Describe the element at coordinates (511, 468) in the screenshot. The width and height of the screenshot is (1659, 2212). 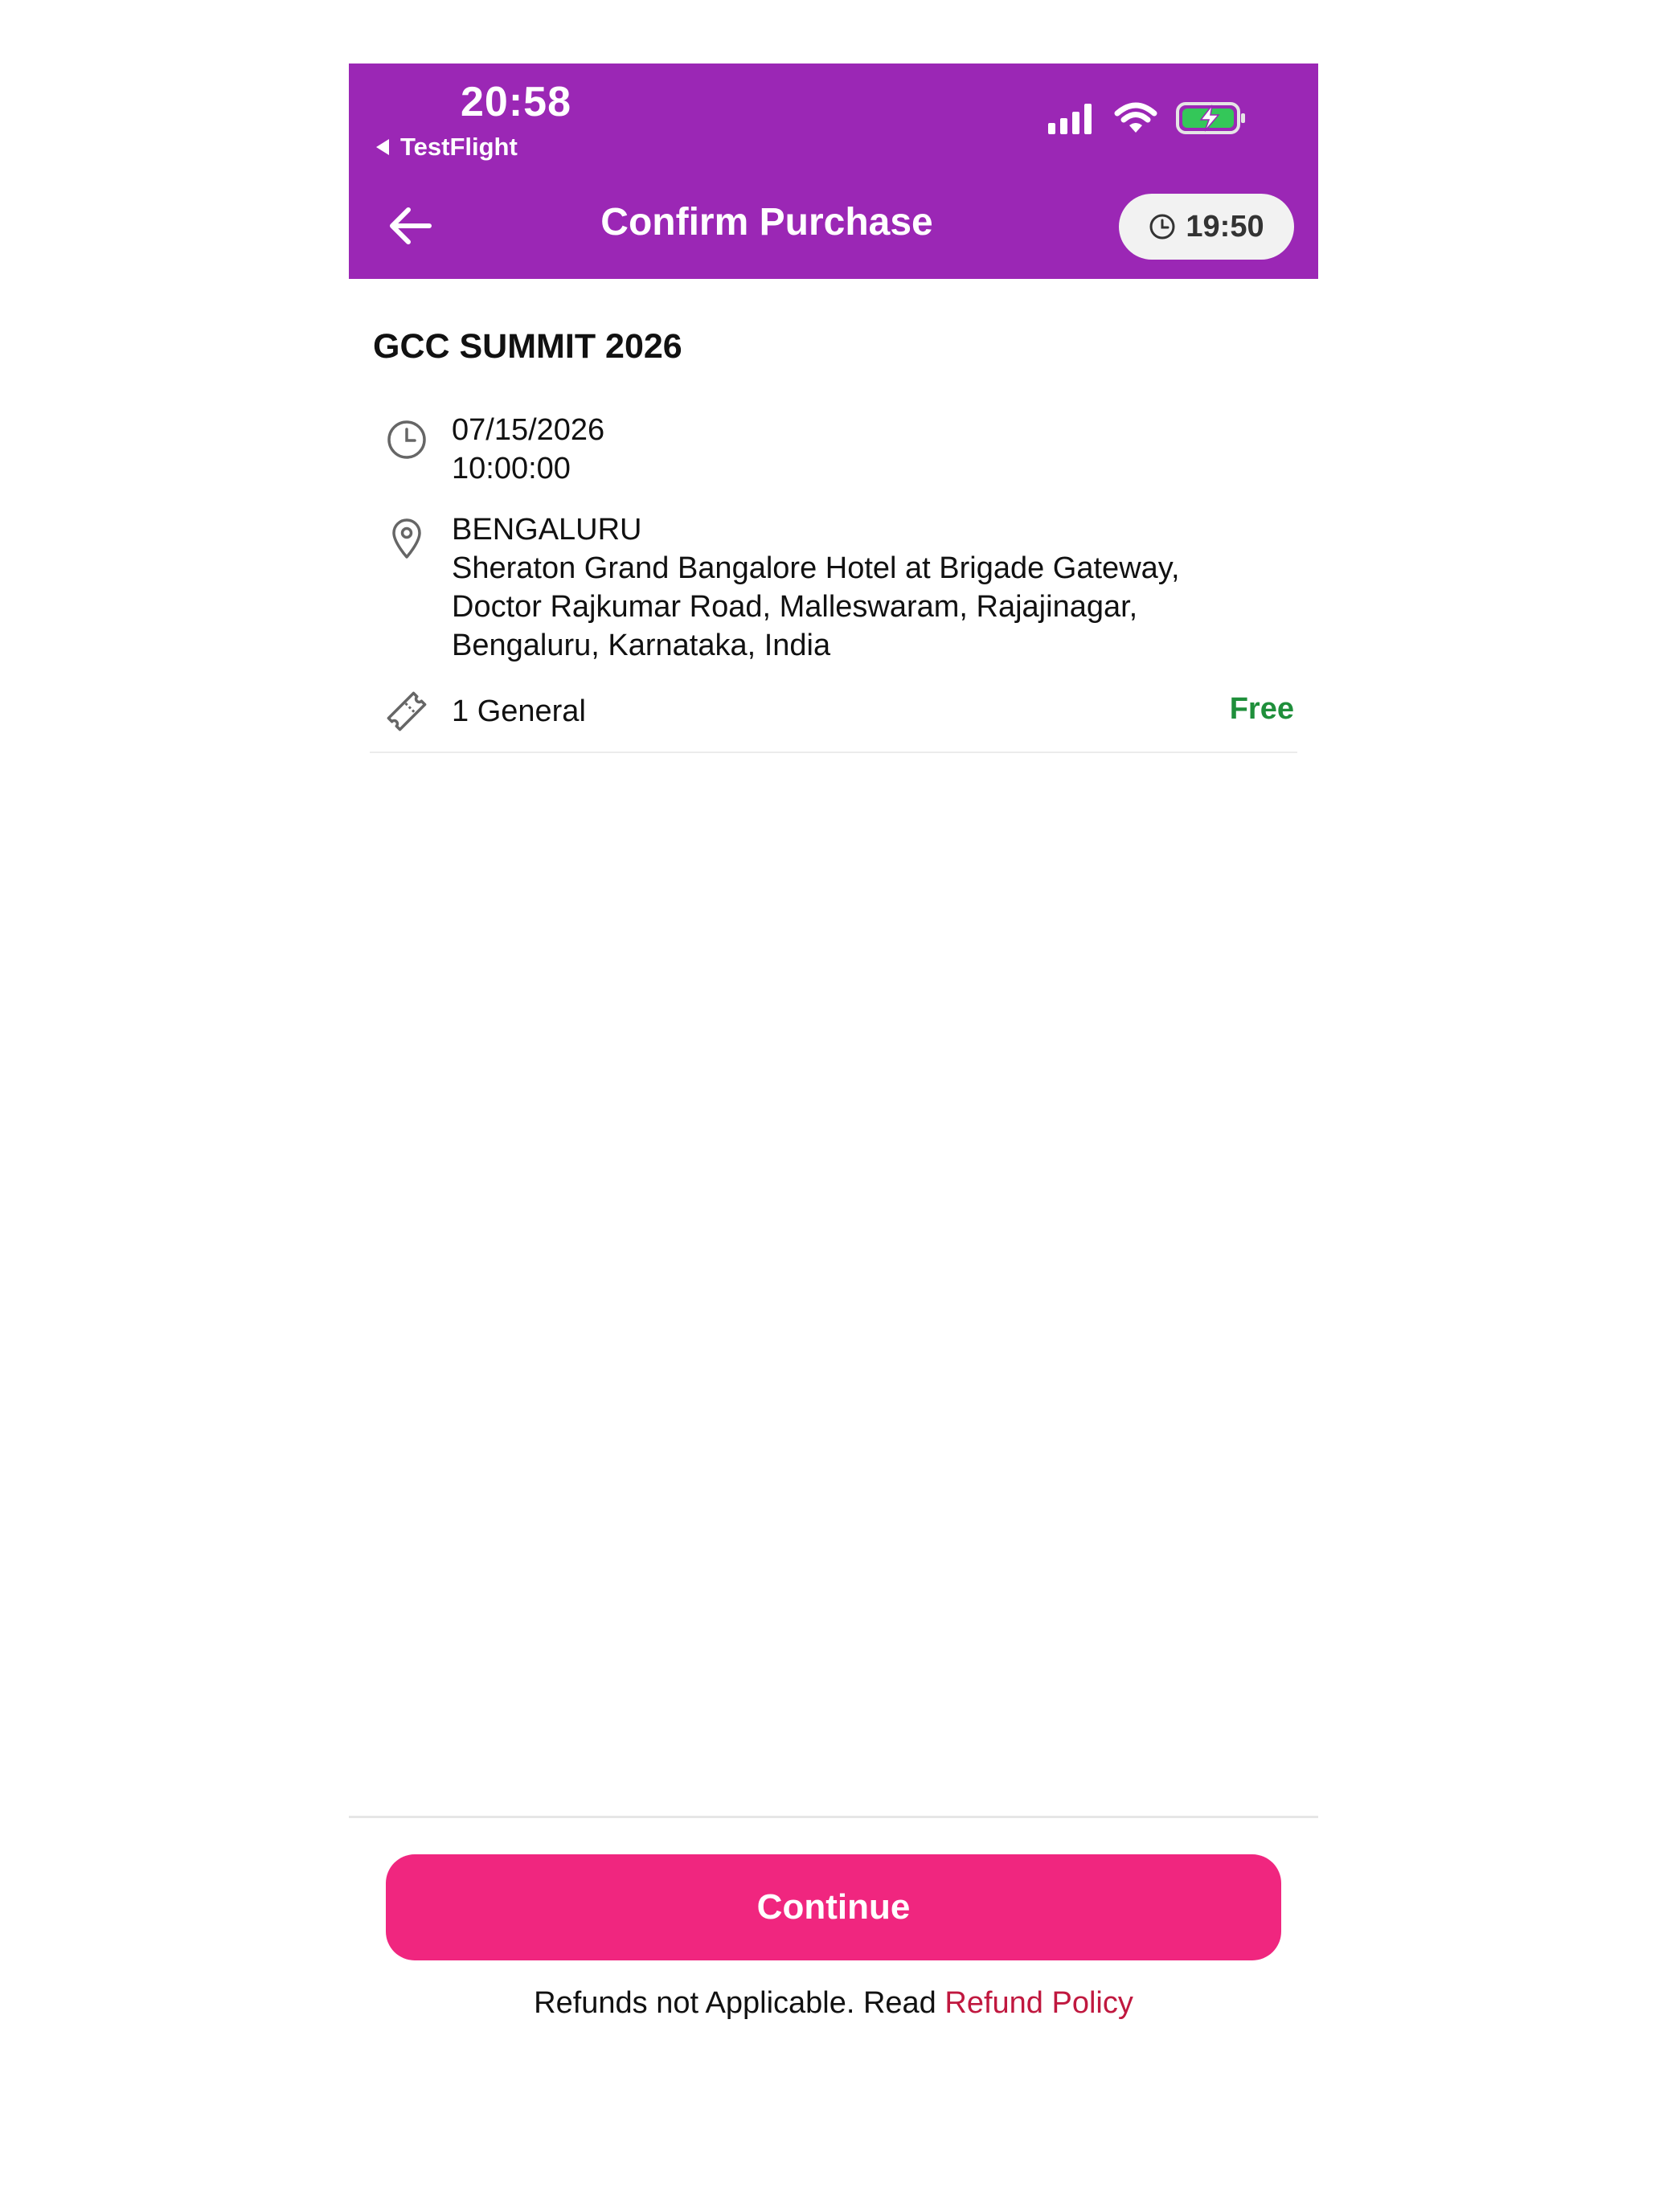
I see `event-time: 10:00:00` at that location.